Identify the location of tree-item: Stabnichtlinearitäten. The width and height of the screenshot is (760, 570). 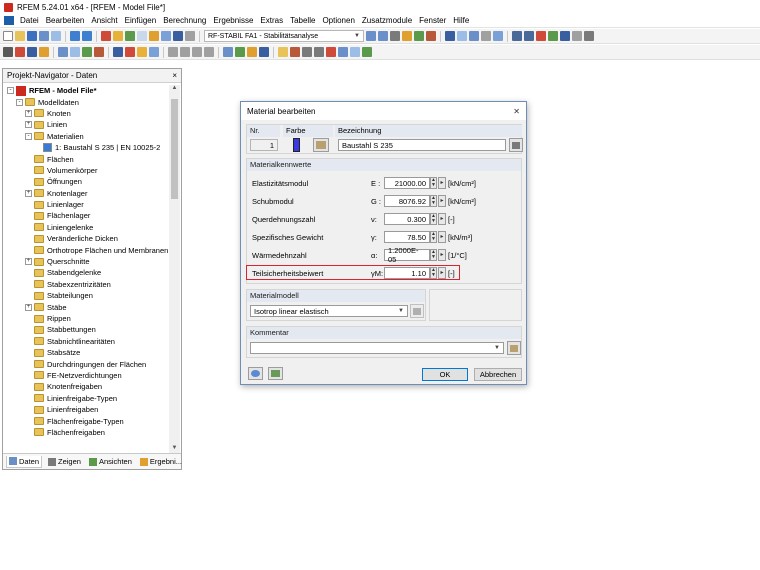
(86, 341).